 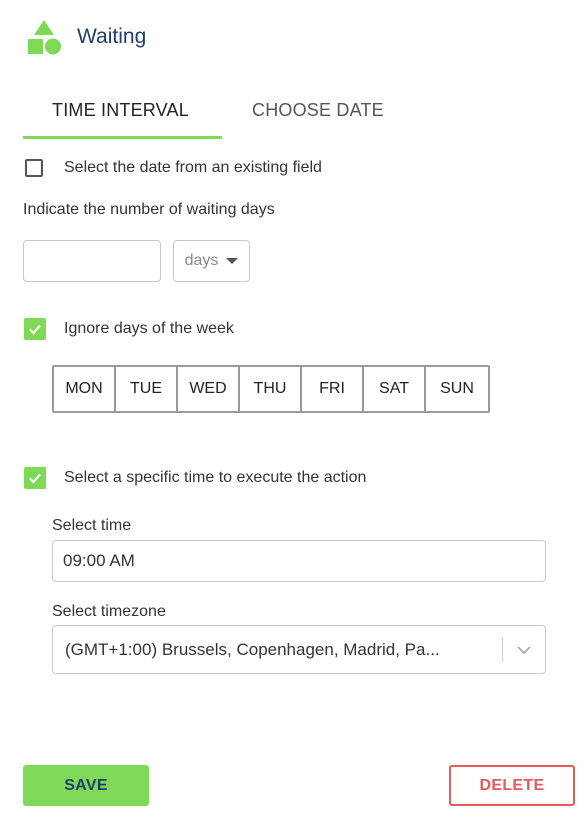 I want to click on select-time-label: Select time, so click(x=92, y=525).